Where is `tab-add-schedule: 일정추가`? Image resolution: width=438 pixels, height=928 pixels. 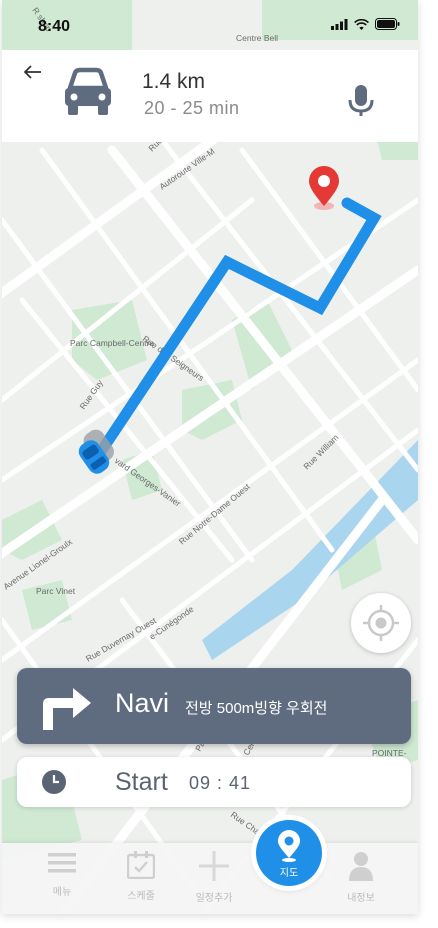 tab-add-schedule: 일정추가 is located at coordinates (214, 877).